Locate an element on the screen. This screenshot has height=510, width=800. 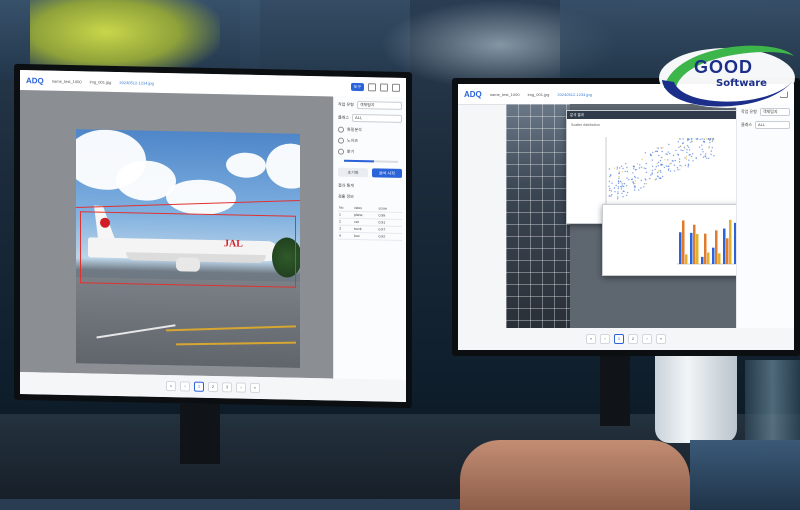
settings-icon is located at coordinates (384, 87).